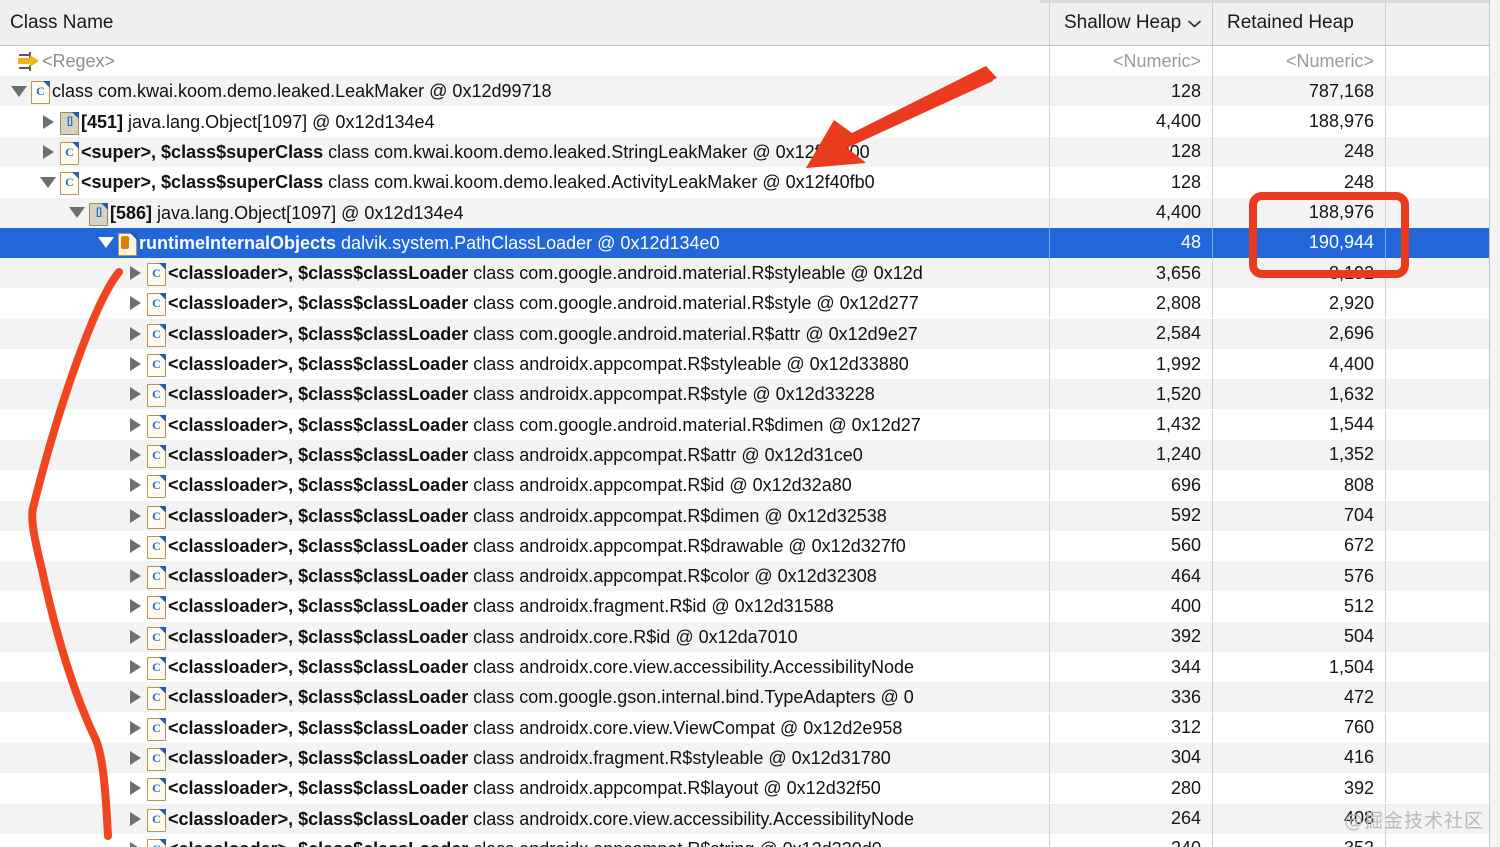 This screenshot has width=1500, height=847. I want to click on shallow-heap-cell: 280, so click(1130, 788).